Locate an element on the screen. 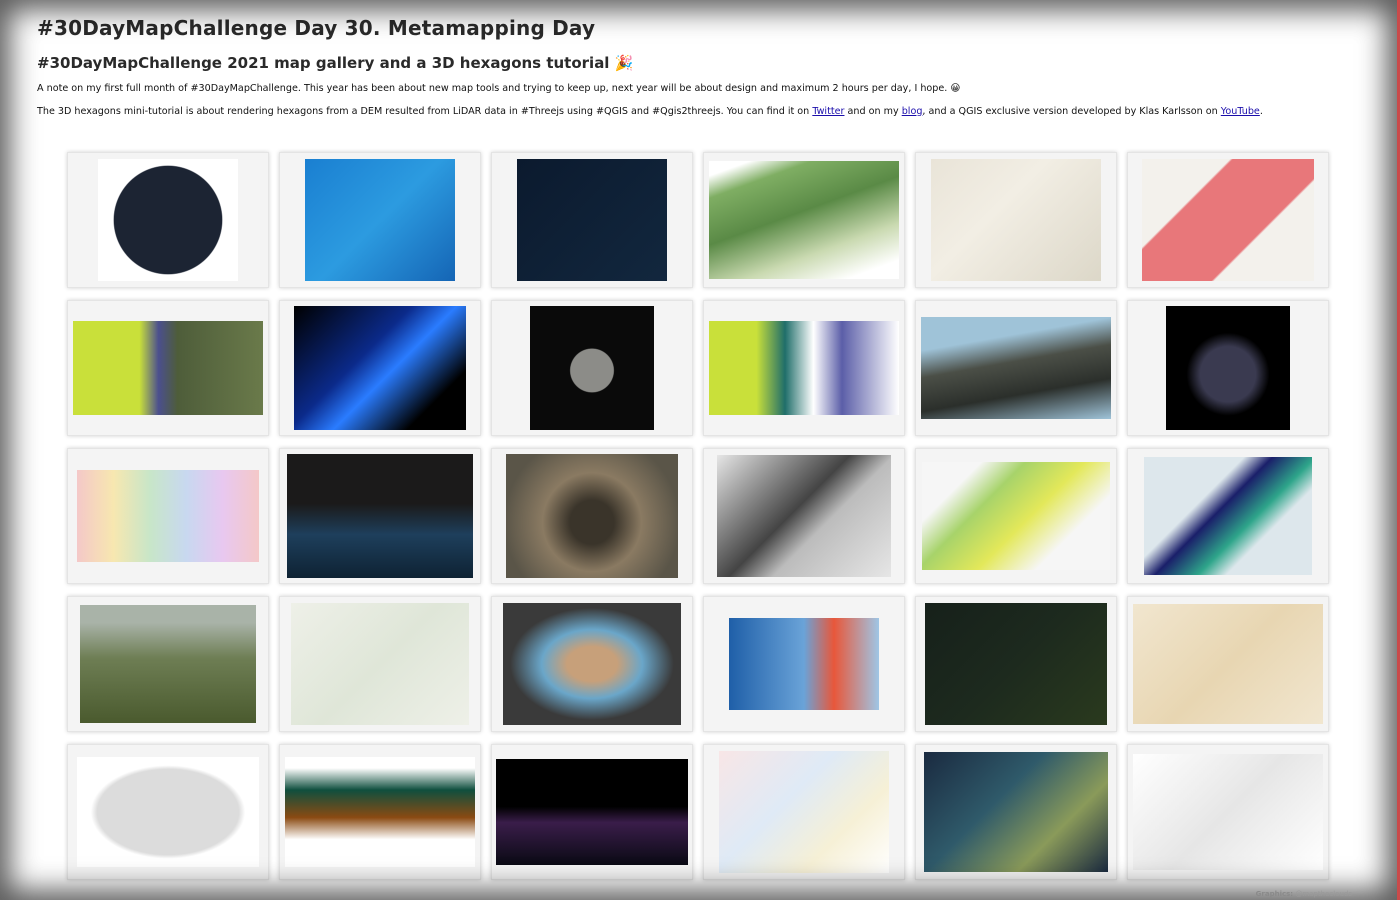 This screenshot has height=900, width=1400. gallery-card-purple-lake-map is located at coordinates (1228, 516).